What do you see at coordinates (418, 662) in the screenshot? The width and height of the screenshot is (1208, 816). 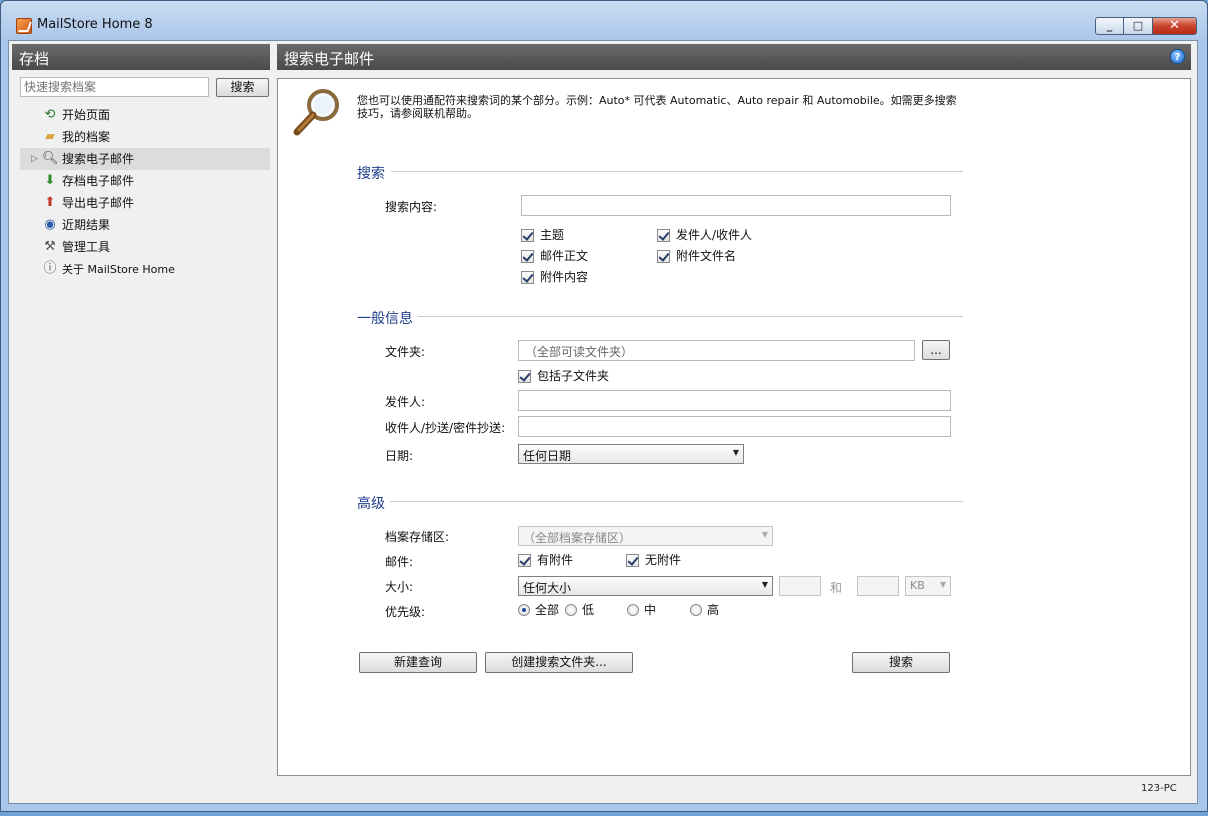 I see `new-query-button: 新建查询` at bounding box center [418, 662].